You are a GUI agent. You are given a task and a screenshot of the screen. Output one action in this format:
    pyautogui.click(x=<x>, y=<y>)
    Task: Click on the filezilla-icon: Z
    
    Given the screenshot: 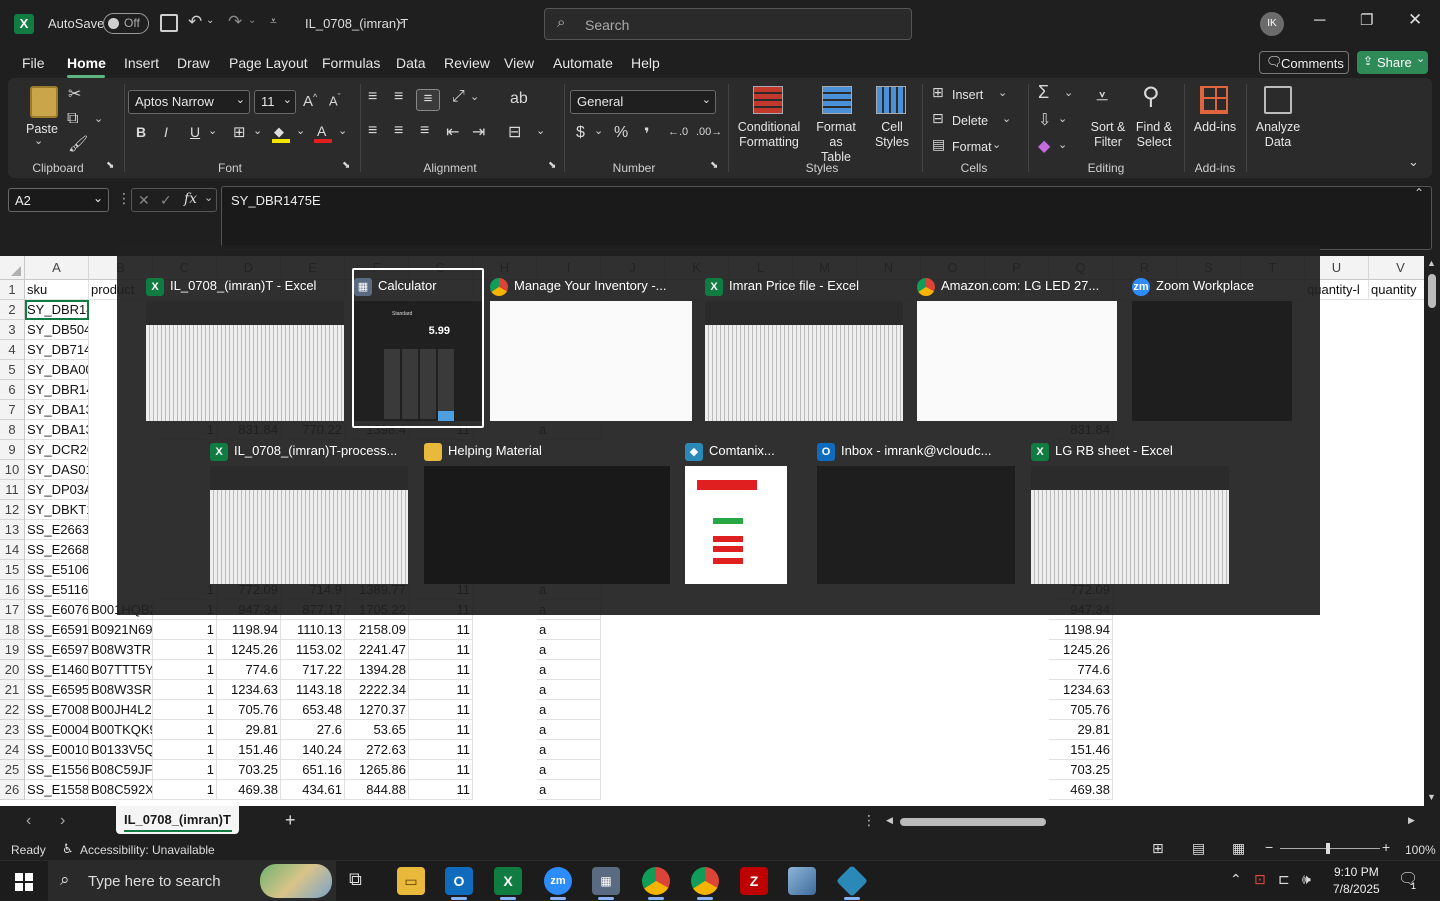 What is the action you would take?
    pyautogui.click(x=754, y=881)
    